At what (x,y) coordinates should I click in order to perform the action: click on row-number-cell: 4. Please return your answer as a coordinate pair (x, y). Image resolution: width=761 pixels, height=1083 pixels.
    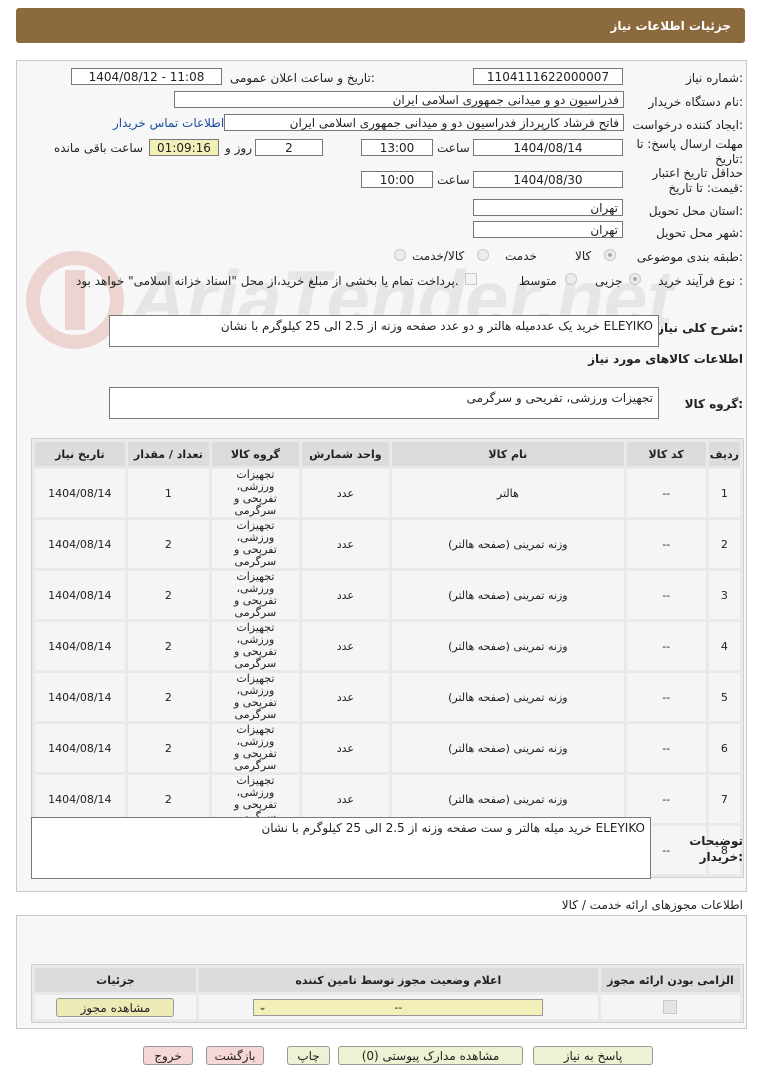
    Looking at the image, I should click on (724, 646).